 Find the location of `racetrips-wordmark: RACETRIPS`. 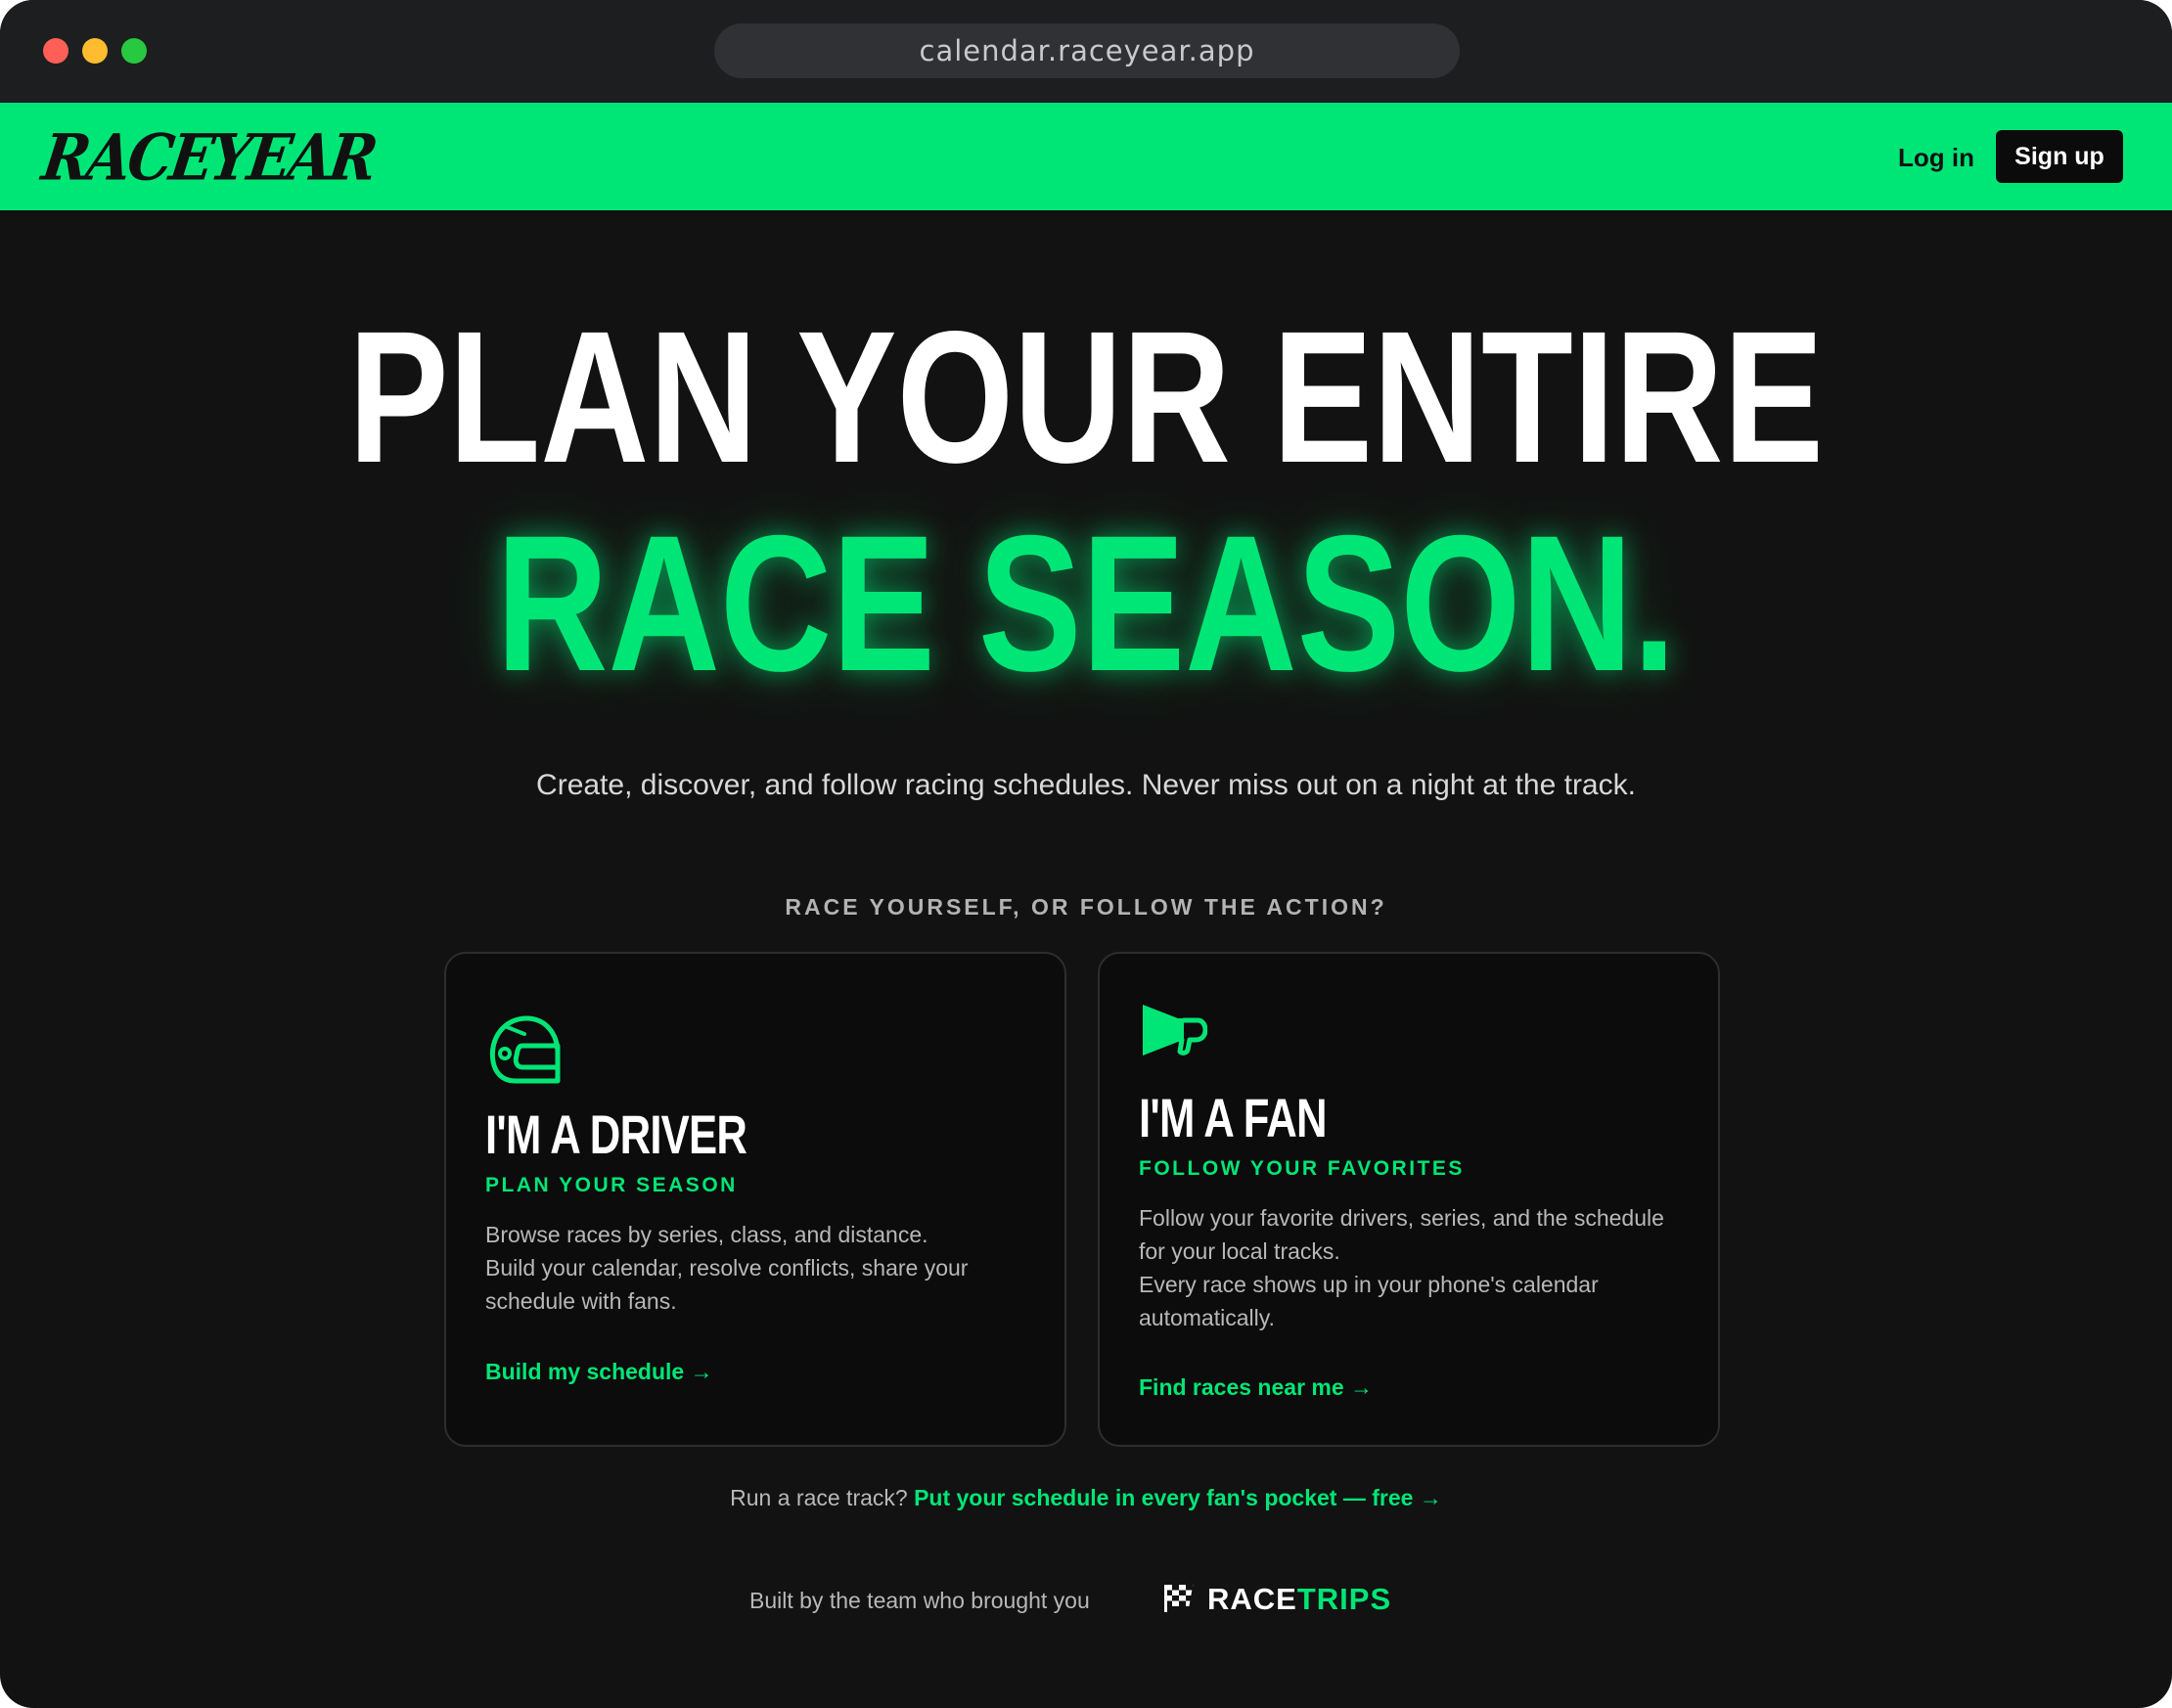

racetrips-wordmark: RACETRIPS is located at coordinates (1299, 1599).